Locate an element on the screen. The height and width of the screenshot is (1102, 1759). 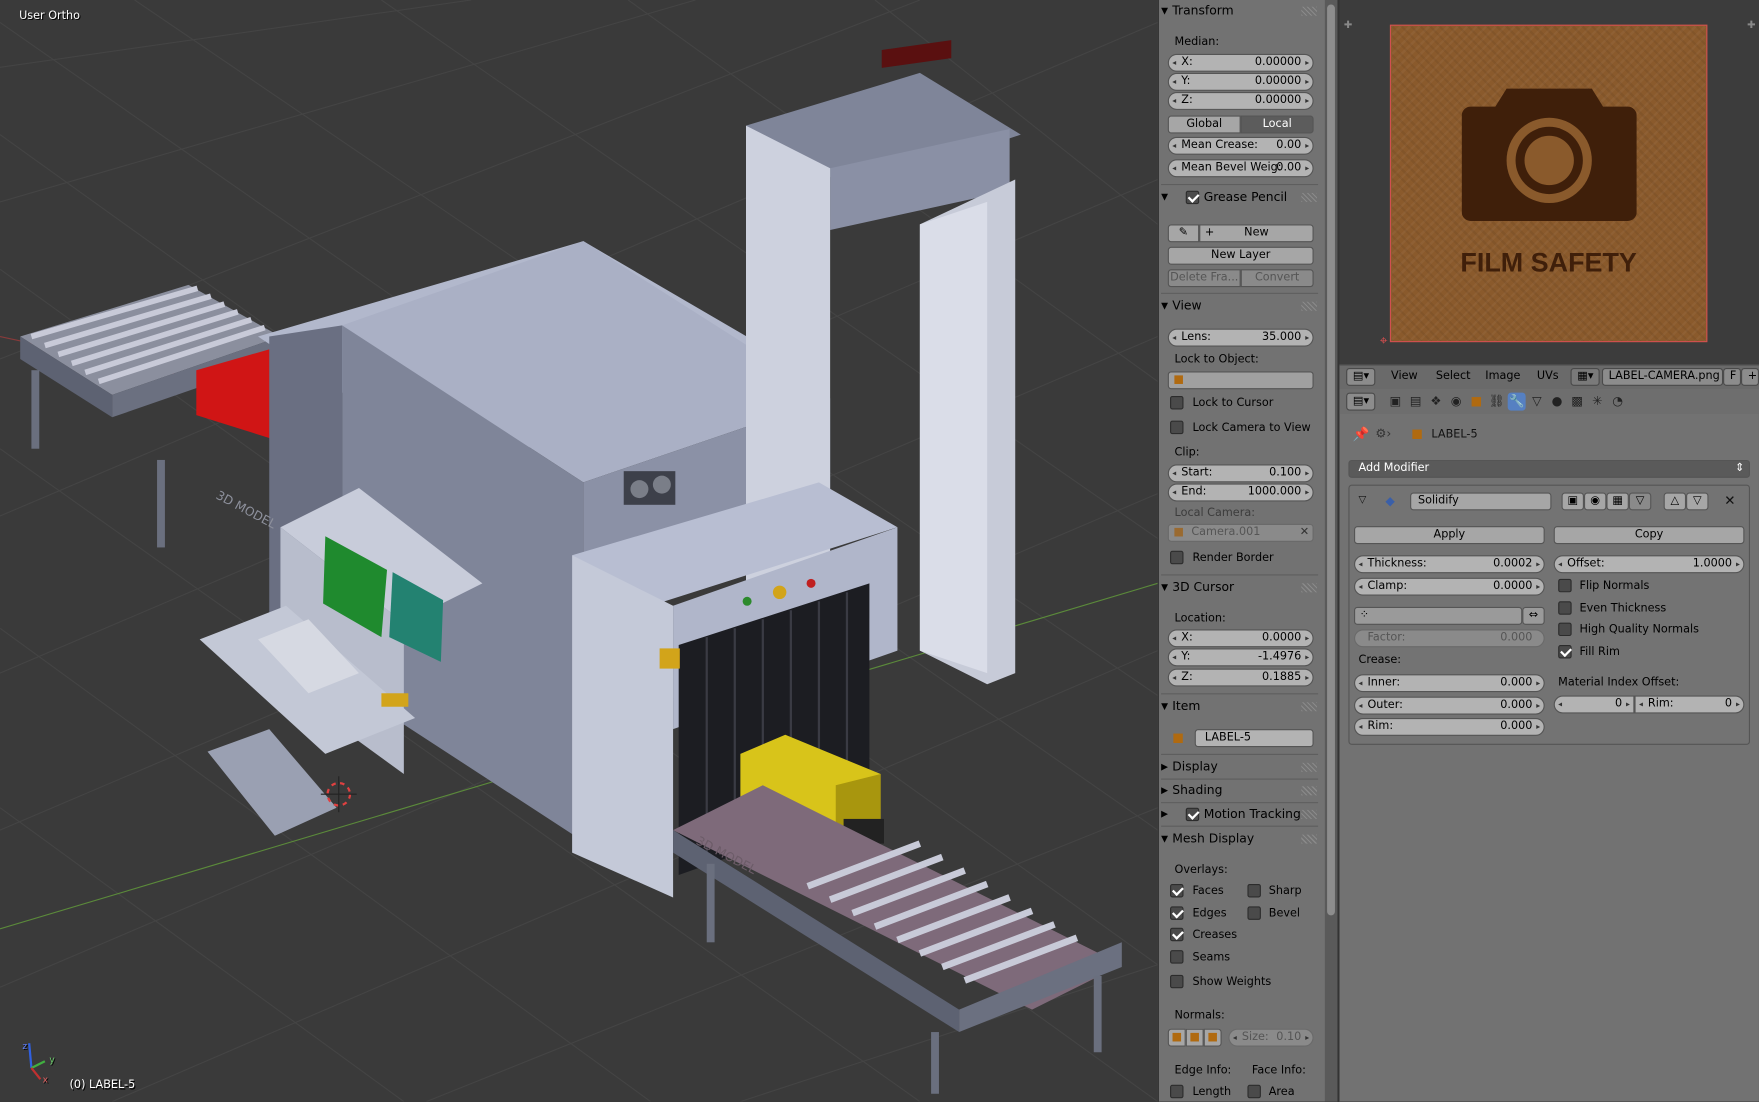
clip-start-field: ◂ Start: 0.100 ▸ is located at coordinates (1240, 473).